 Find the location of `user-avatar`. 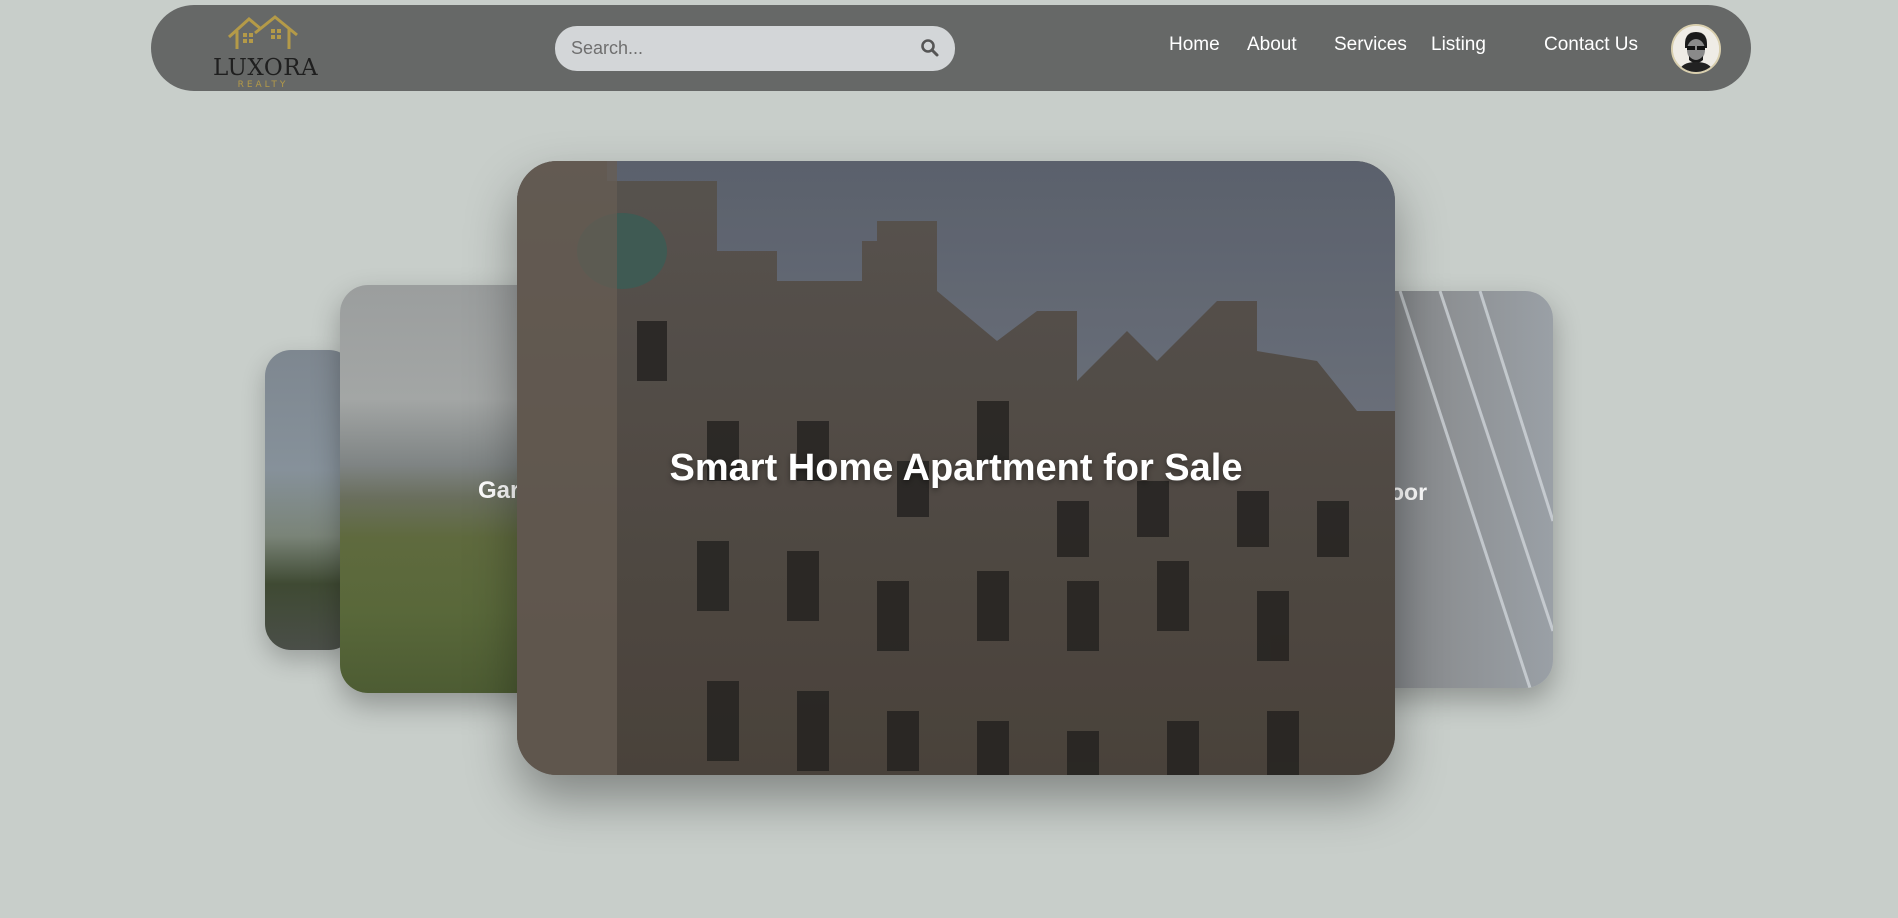

user-avatar is located at coordinates (1696, 49).